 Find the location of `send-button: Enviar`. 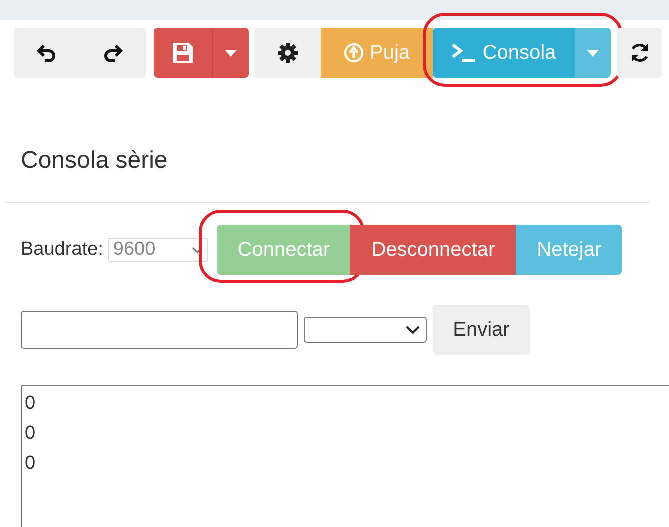

send-button: Enviar is located at coordinates (481, 330).